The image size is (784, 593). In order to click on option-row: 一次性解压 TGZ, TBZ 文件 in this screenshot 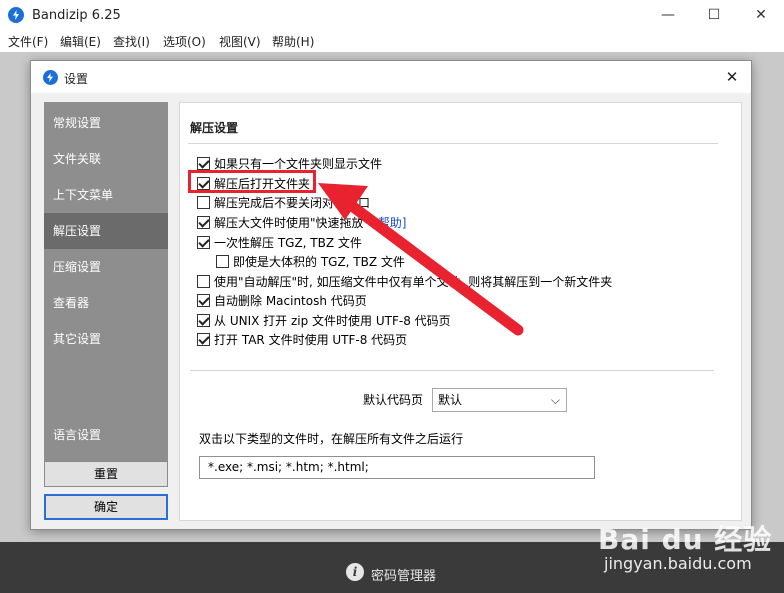, I will do `click(279, 242)`.